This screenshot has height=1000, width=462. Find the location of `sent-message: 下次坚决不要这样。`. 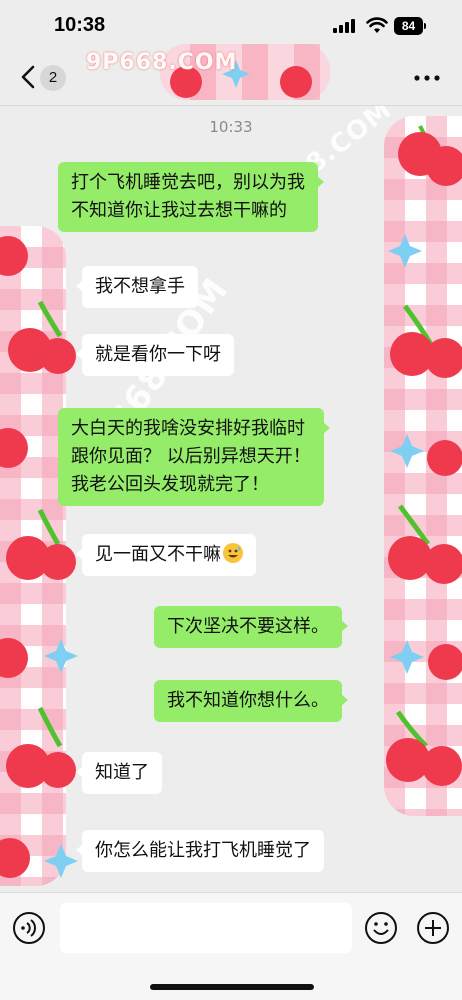

sent-message: 下次坚决不要这样。 is located at coordinates (251, 627).